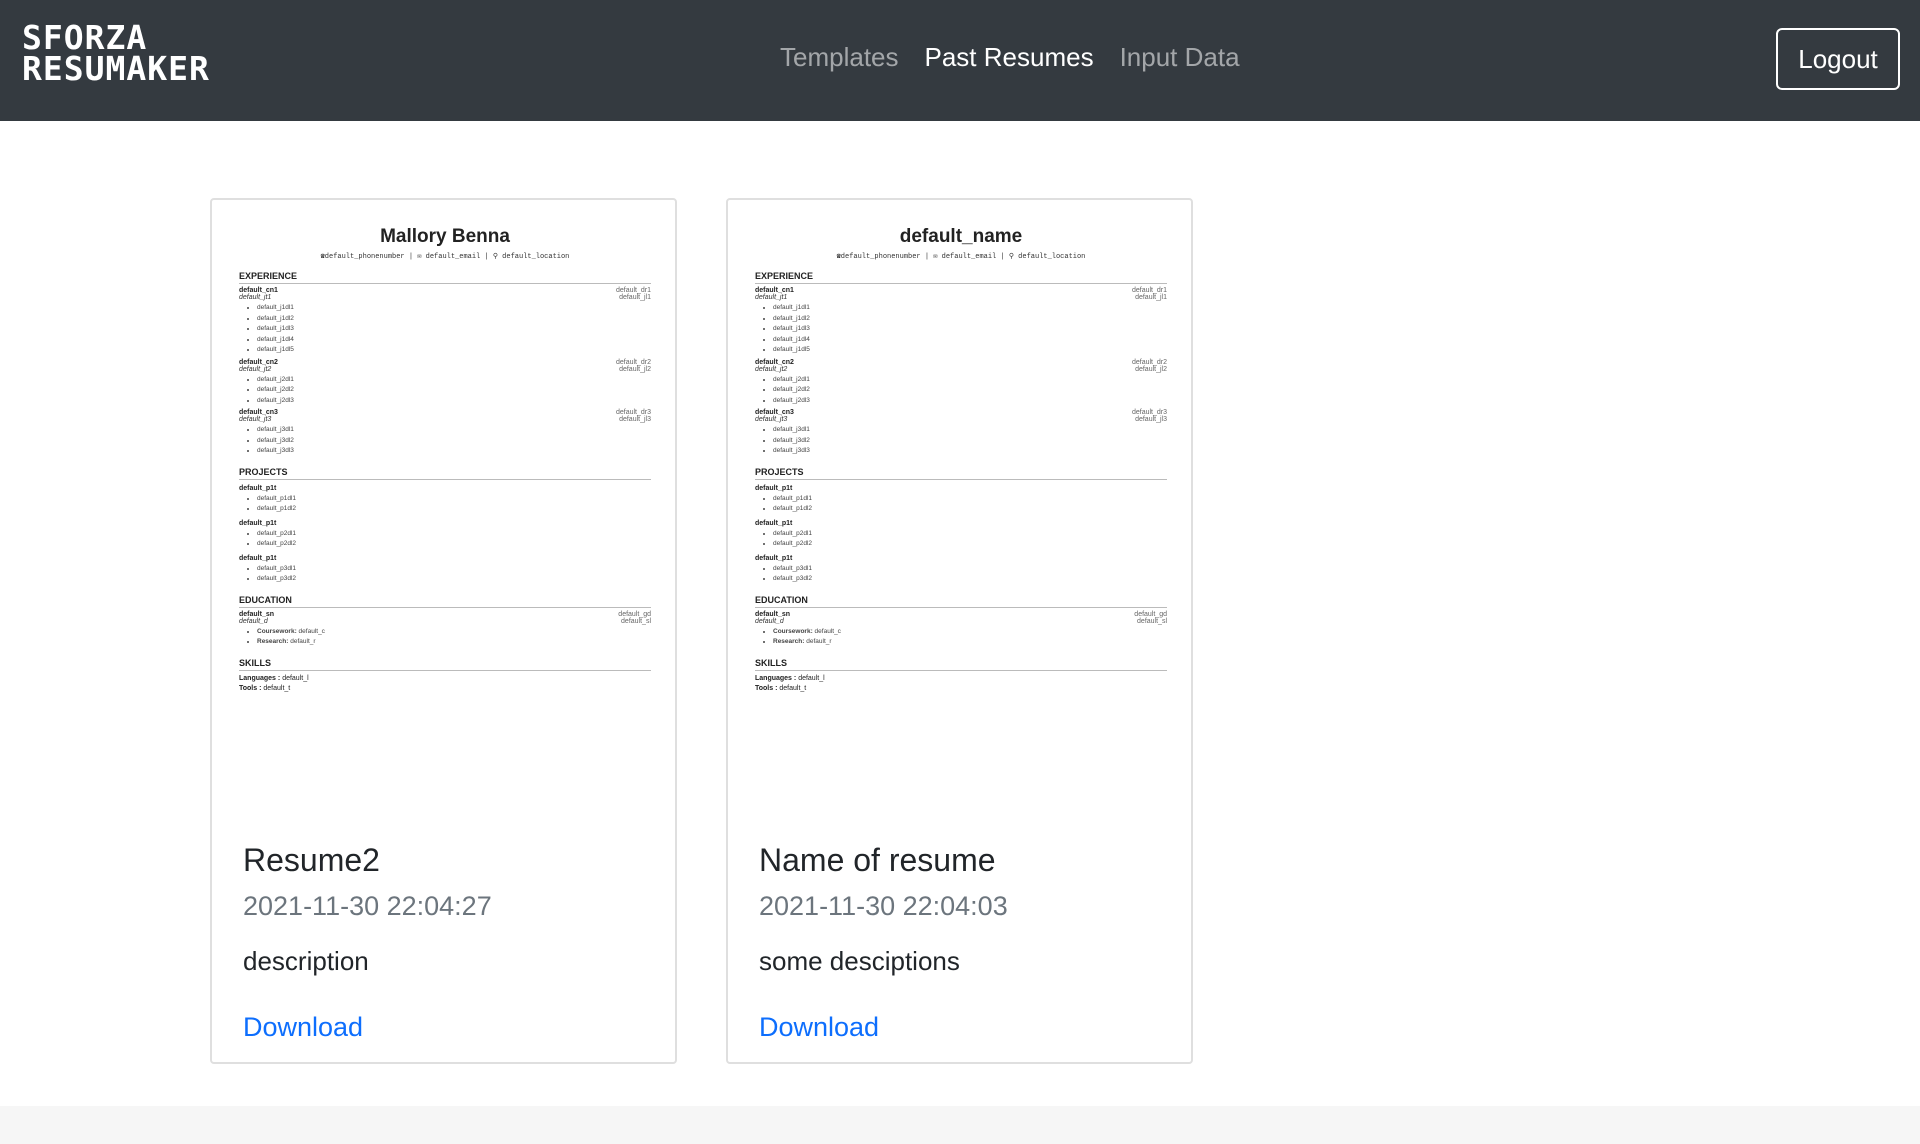 This screenshot has height=1144, width=1920. What do you see at coordinates (445, 621) in the screenshot?
I see `preview-edu-row2: default_d default_sl` at bounding box center [445, 621].